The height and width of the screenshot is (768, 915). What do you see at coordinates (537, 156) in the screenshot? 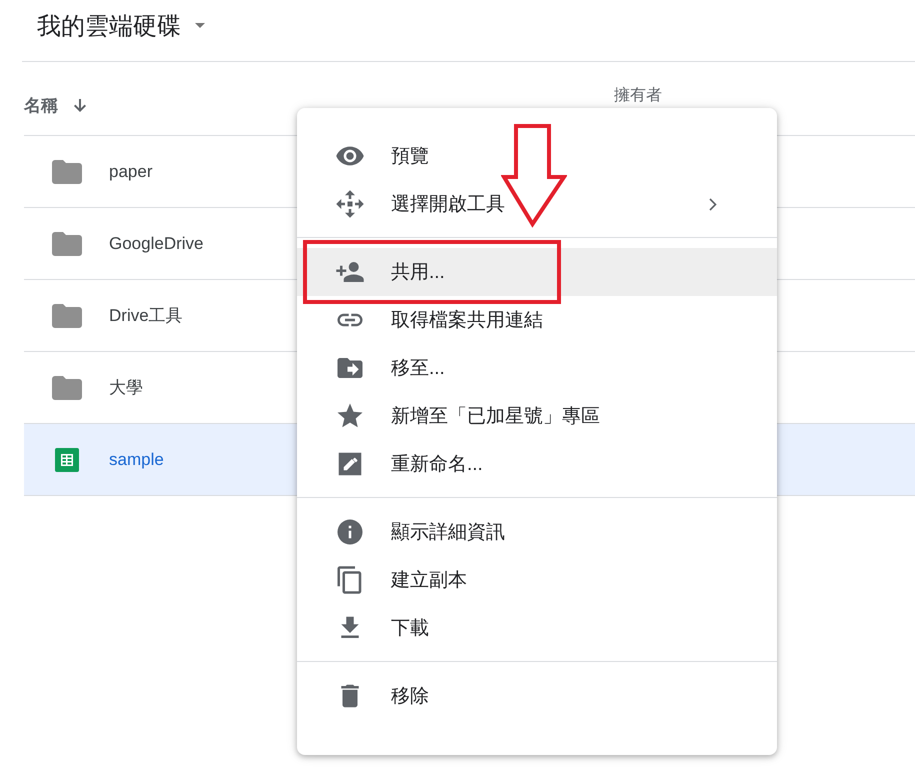
I see `menu-item: 預覽` at bounding box center [537, 156].